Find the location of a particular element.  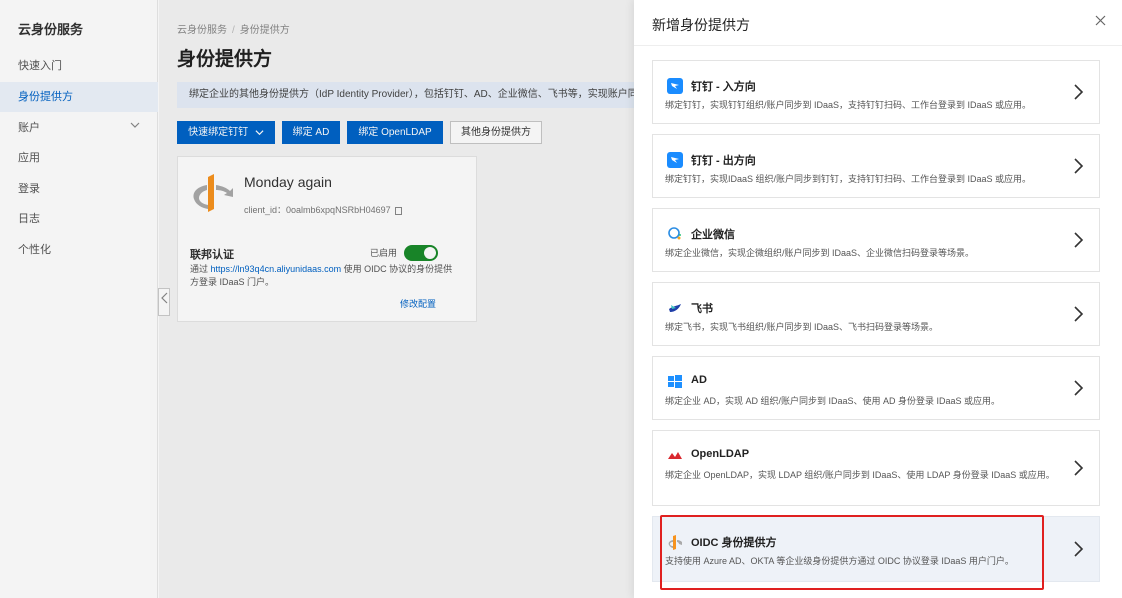

provider-option-name: AD is located at coordinates (699, 380).